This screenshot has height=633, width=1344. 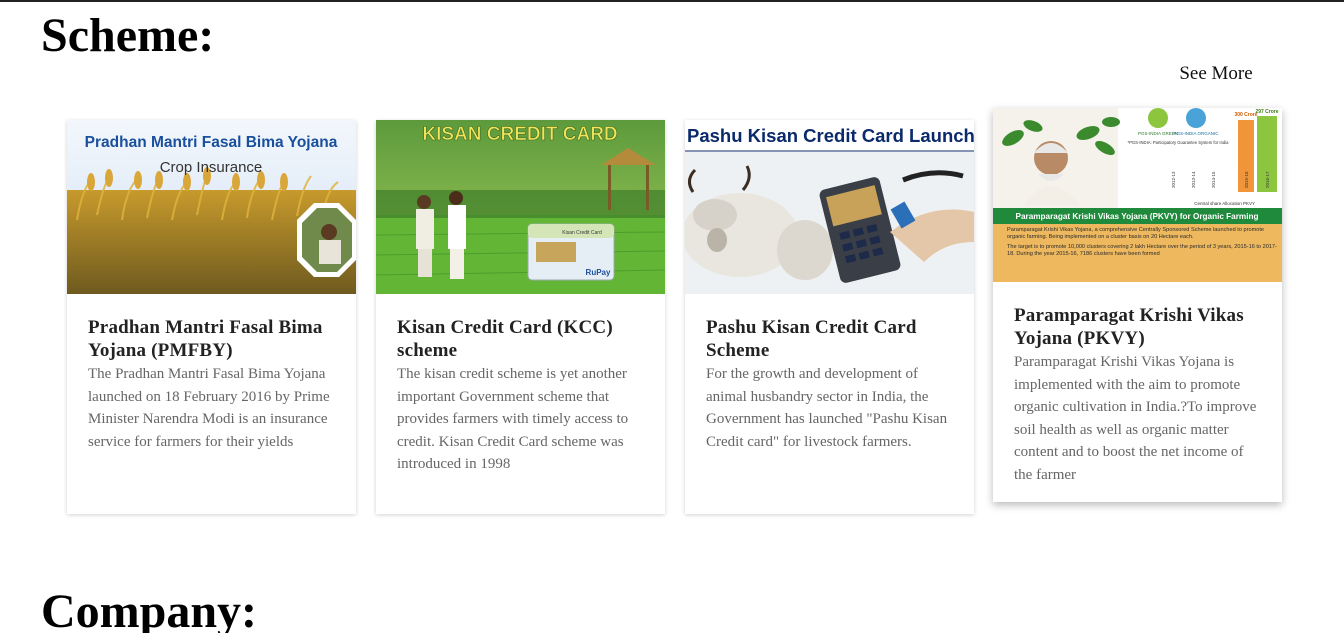 I want to click on see-more-button: See More, so click(x=1216, y=74).